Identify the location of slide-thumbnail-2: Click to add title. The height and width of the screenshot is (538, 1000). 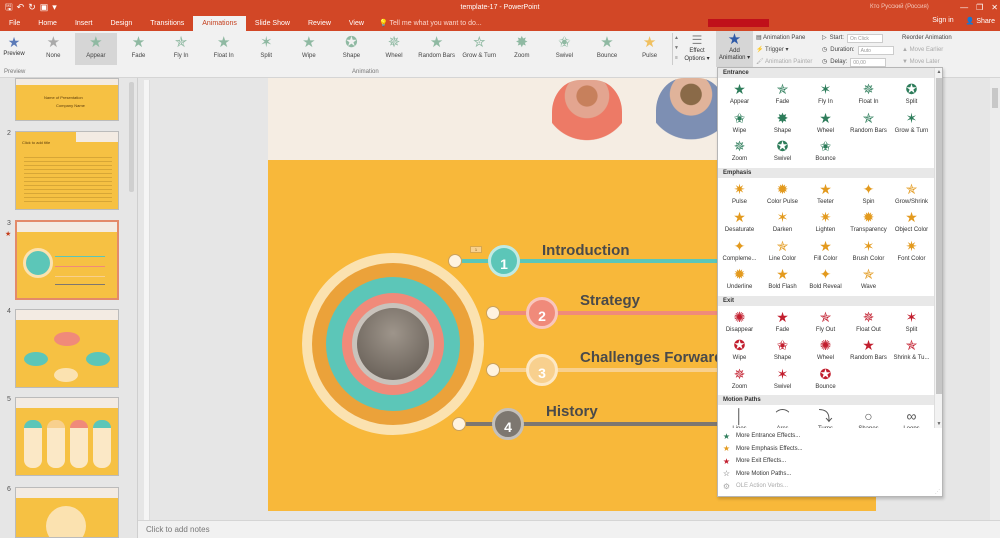
(67, 170).